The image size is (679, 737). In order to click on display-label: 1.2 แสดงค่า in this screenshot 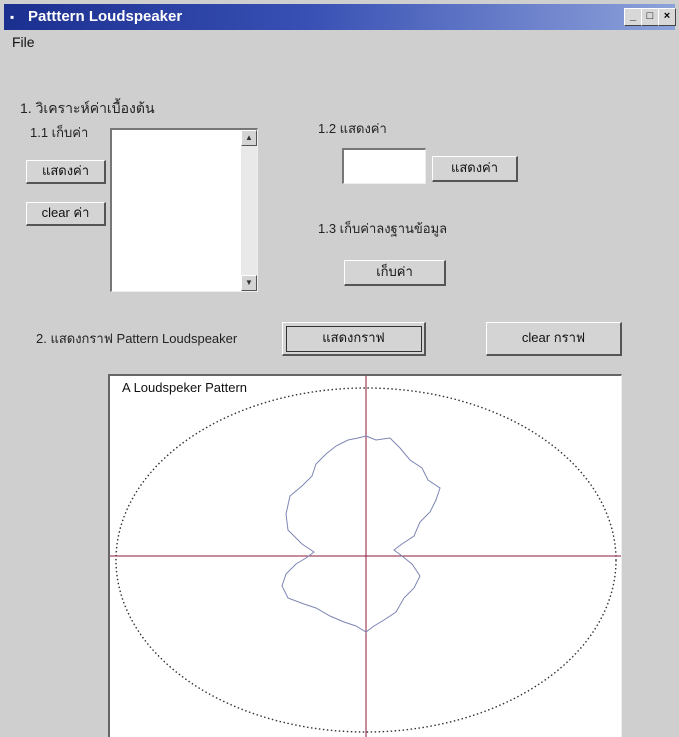, I will do `click(352, 128)`.